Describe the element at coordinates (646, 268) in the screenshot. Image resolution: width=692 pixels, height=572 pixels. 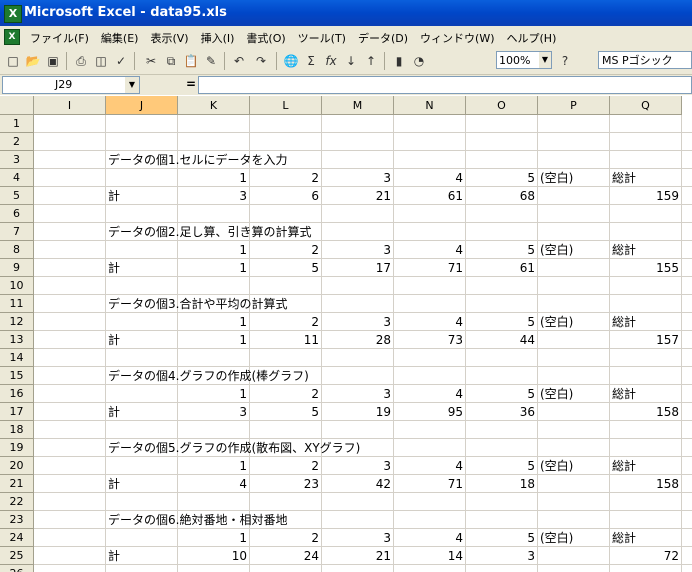
I see `total-value-cell: 155` at that location.